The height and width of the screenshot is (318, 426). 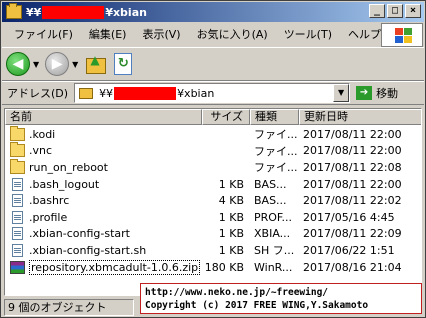 I want to click on column-header-type: 種類, so click(x=274, y=117).